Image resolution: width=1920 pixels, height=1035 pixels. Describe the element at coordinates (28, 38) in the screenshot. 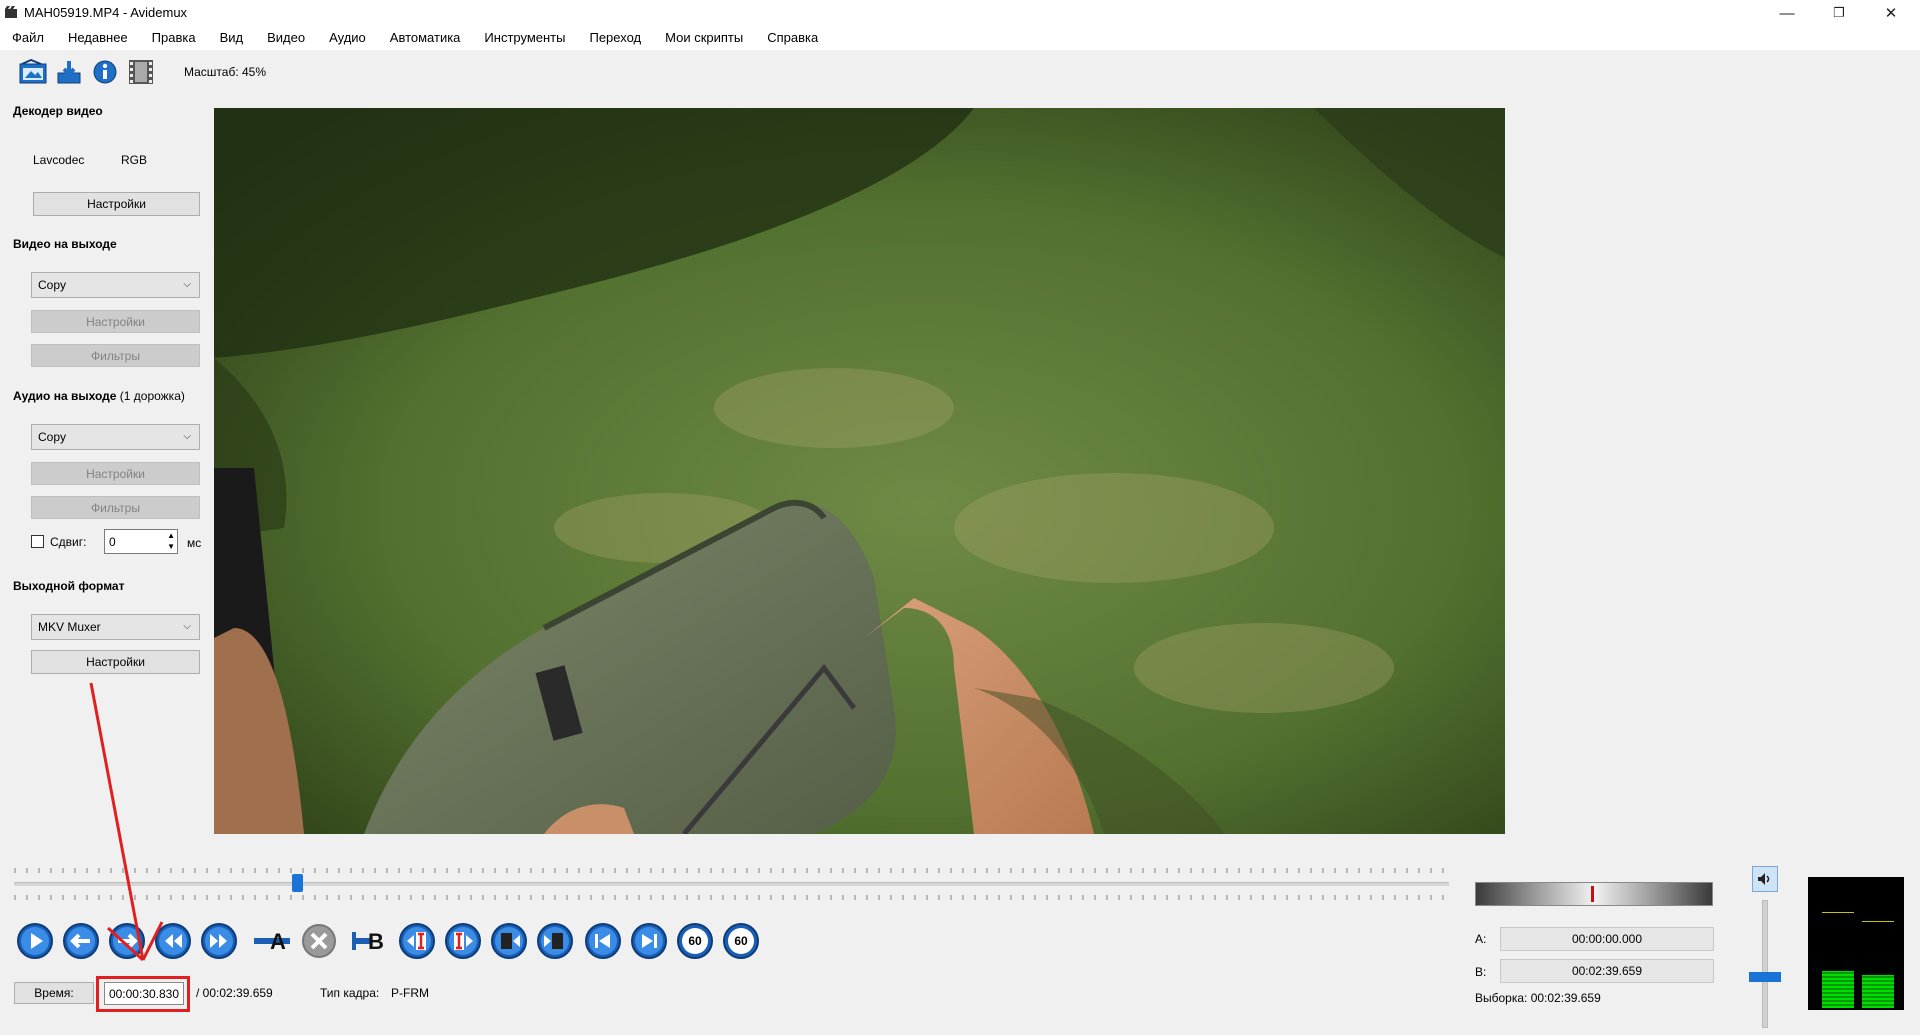

I see `menu-file: Файл` at that location.